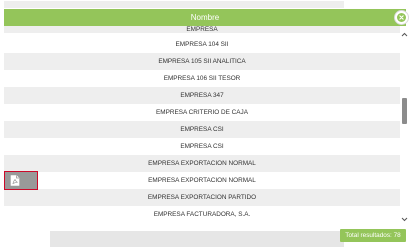 The height and width of the screenshot is (247, 415). Describe the element at coordinates (21, 180) in the screenshot. I see `pdf-export-button` at that location.